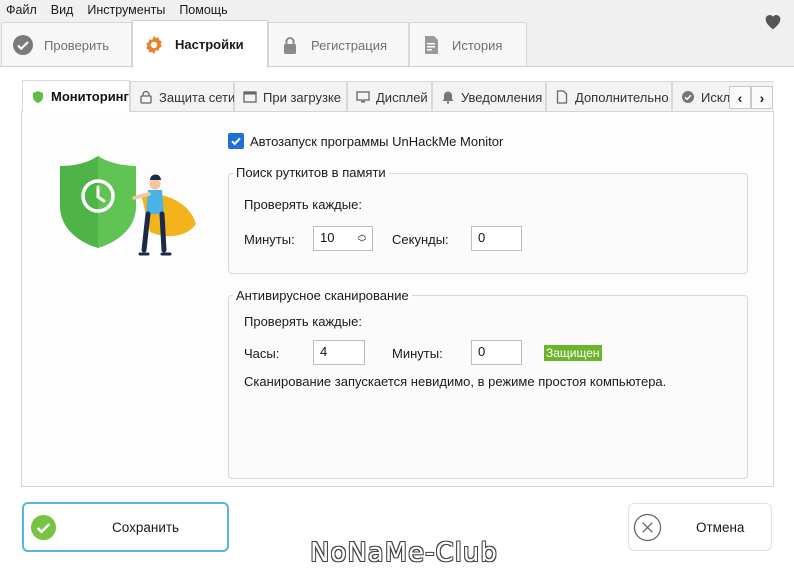  Describe the element at coordinates (477, 45) in the screenshot. I see `tab-history-label: История` at that location.